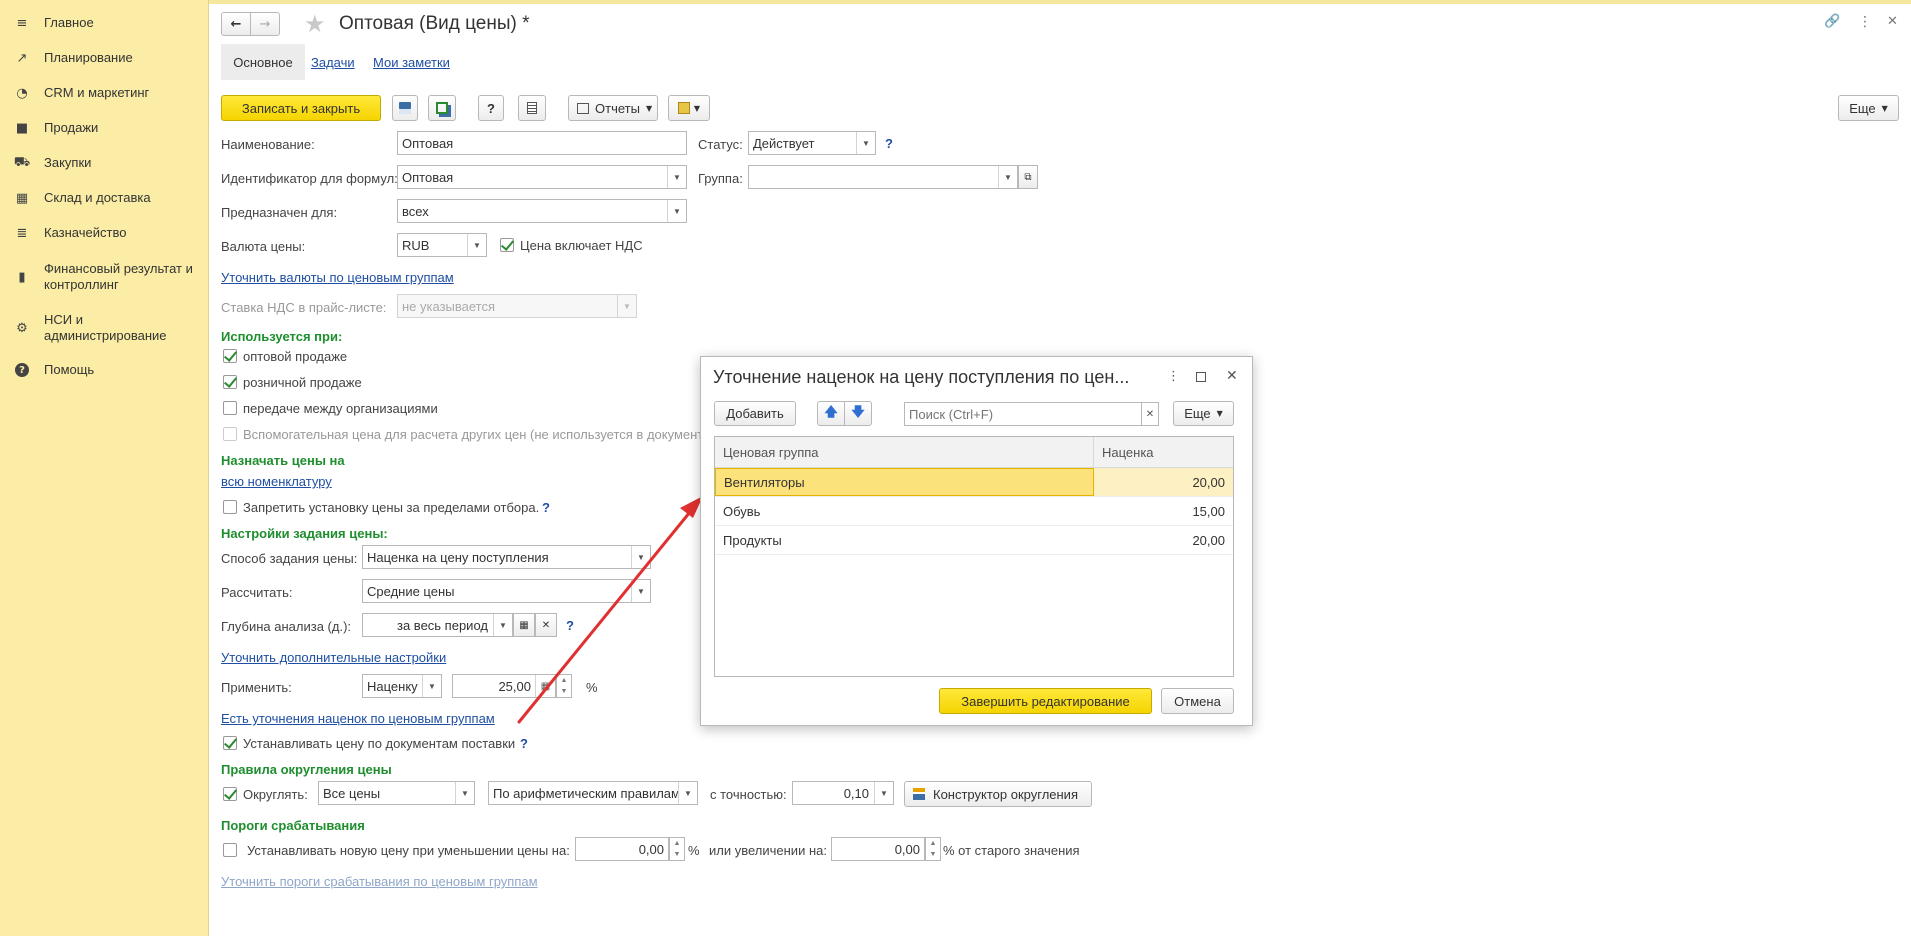  I want to click on set-by-docs-checkbox, so click(230, 743).